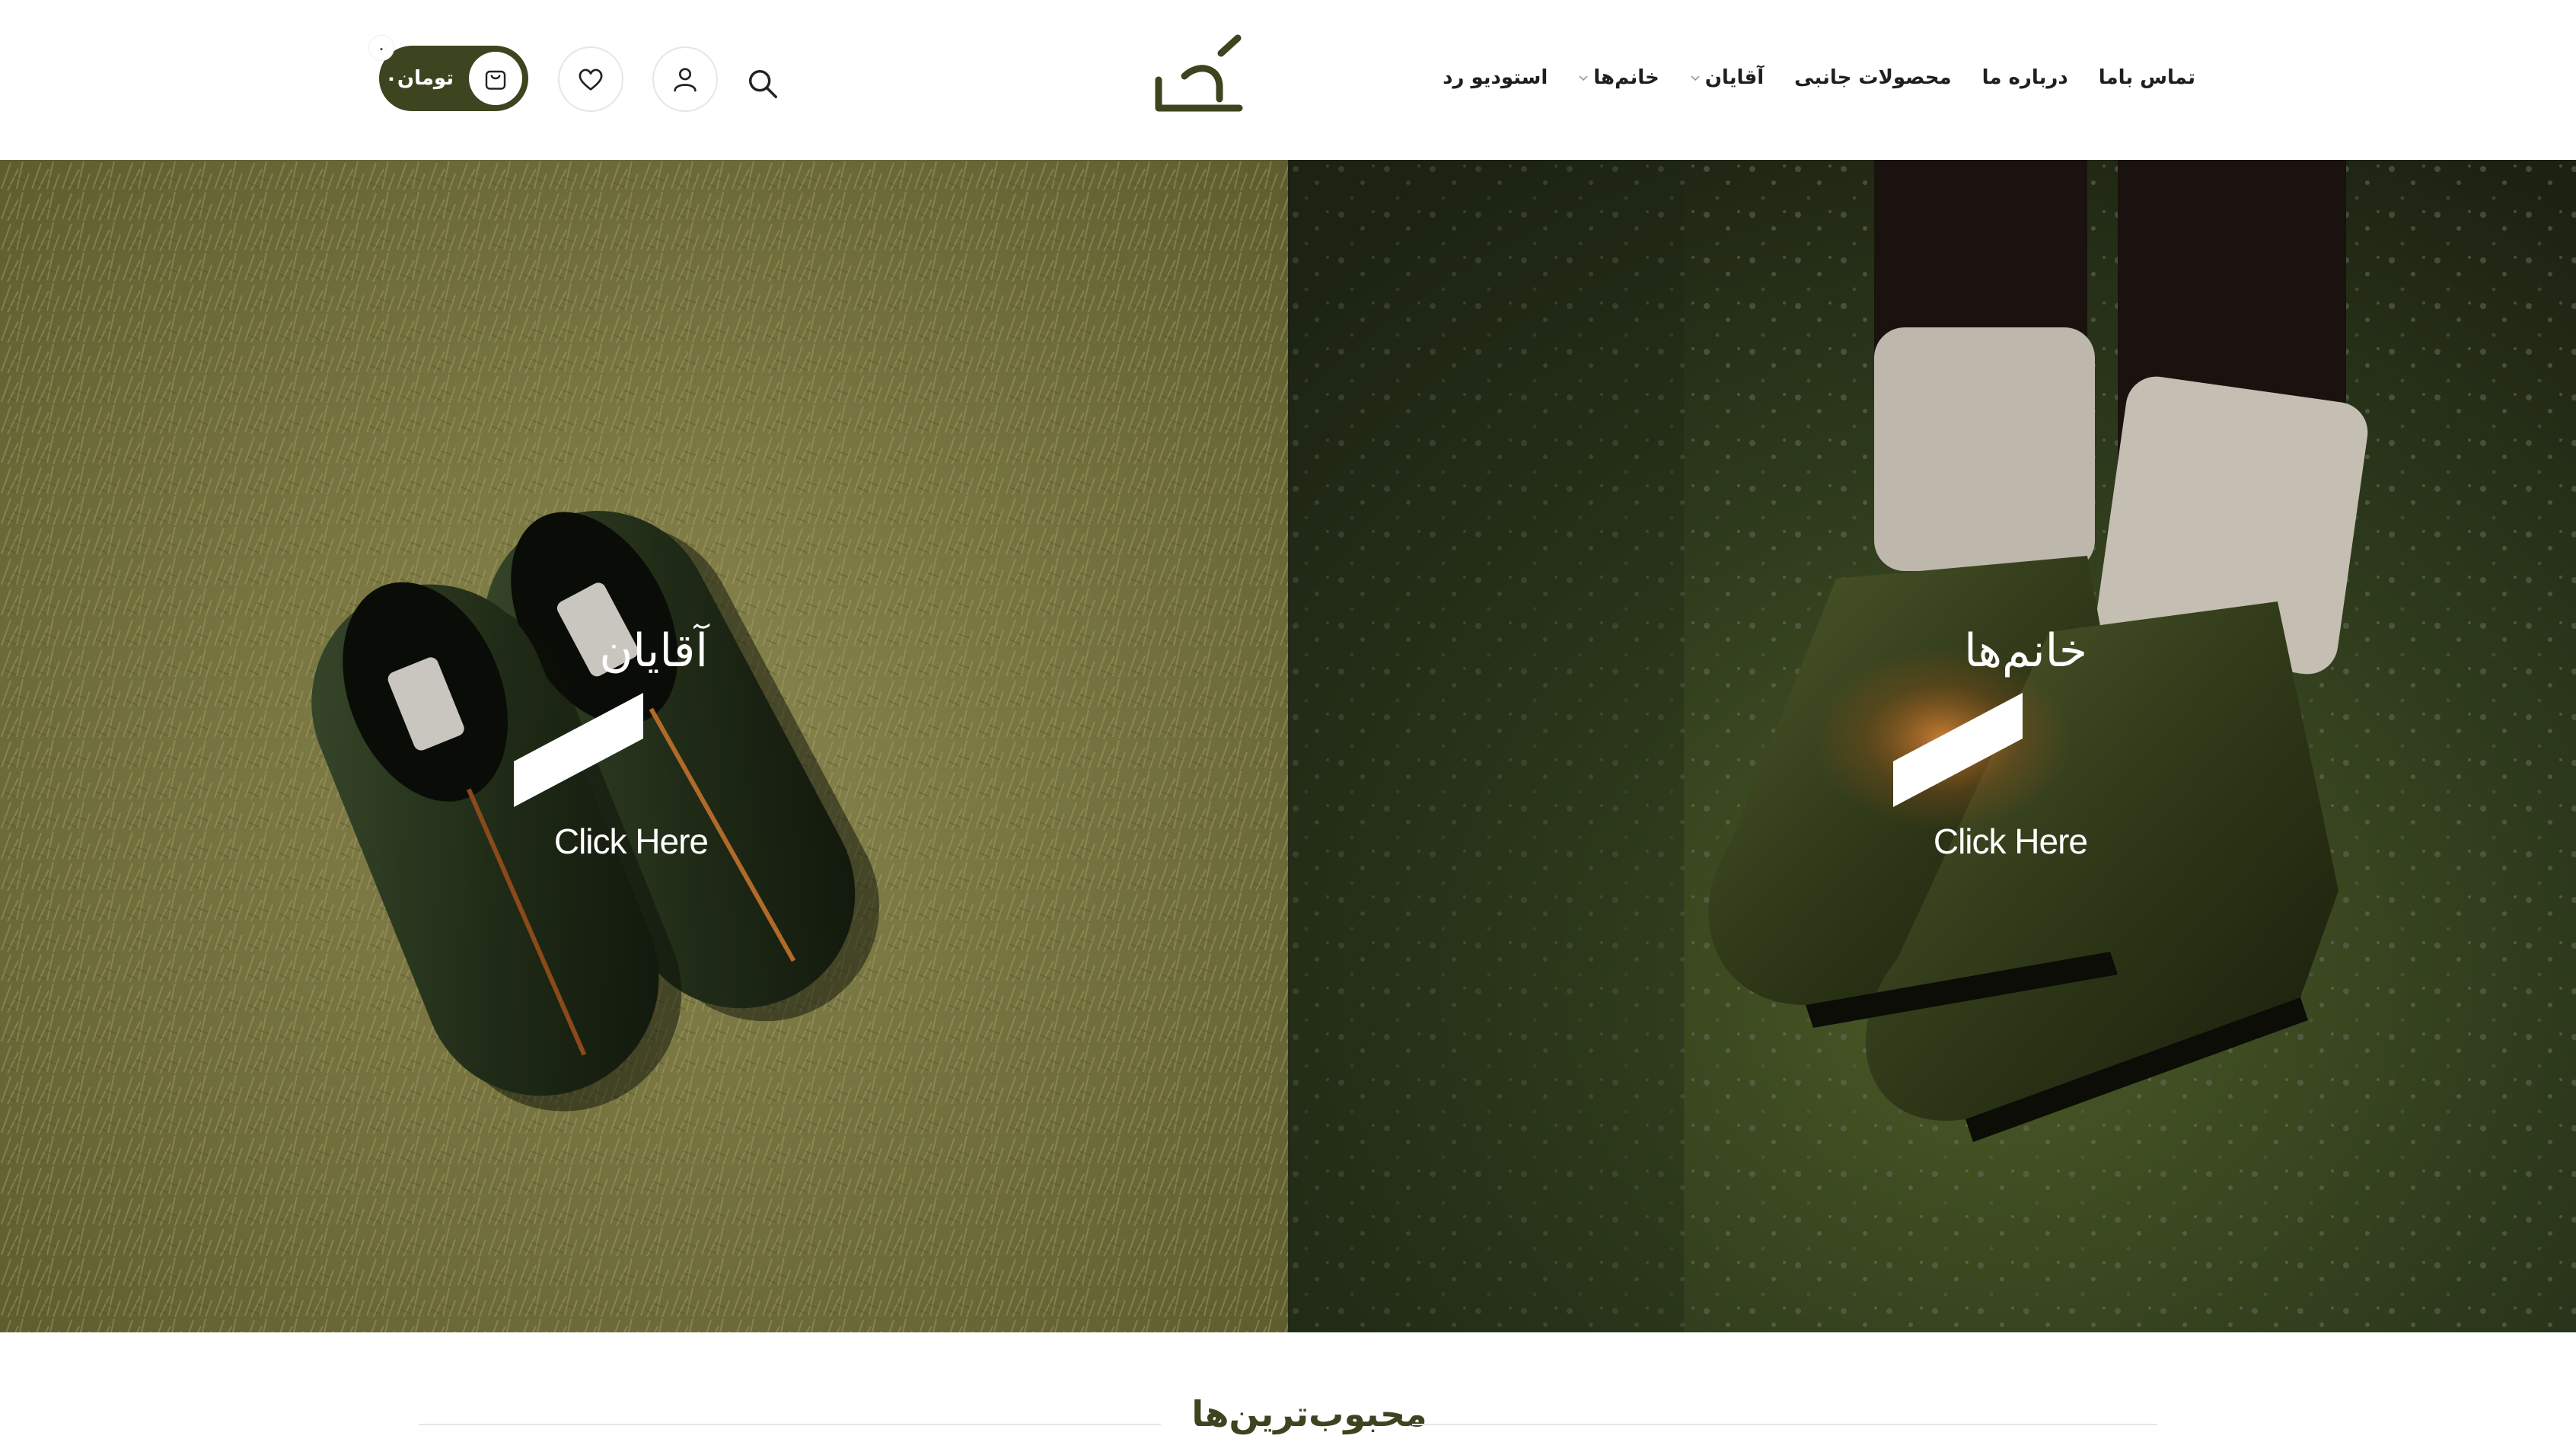 This screenshot has width=2576, height=1442. Describe the element at coordinates (653, 651) in the screenshot. I see `men-category-title: آقایان` at that location.